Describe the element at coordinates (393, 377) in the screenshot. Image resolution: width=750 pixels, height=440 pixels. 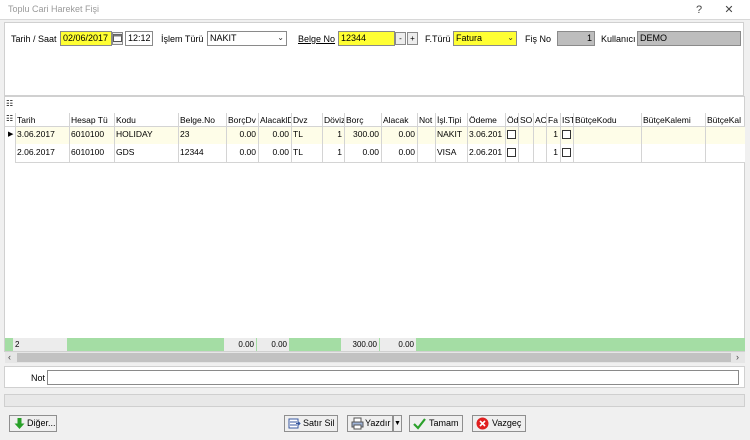
I see `not-field` at that location.